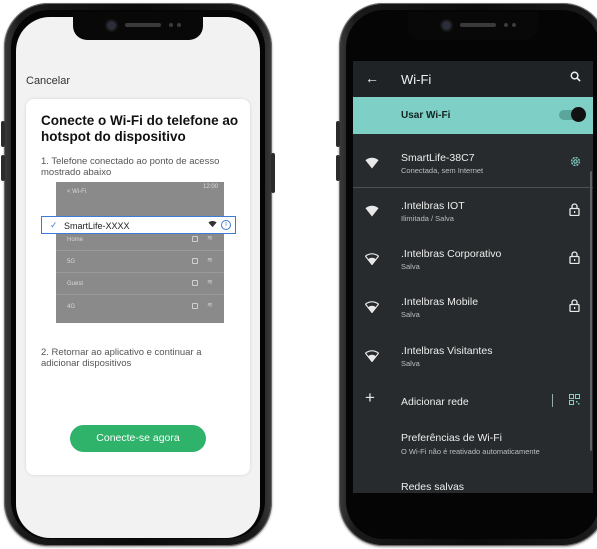 The height and width of the screenshot is (549, 597). What do you see at coordinates (432, 487) in the screenshot?
I see `saved-networks-item: Redes salvas` at bounding box center [432, 487].